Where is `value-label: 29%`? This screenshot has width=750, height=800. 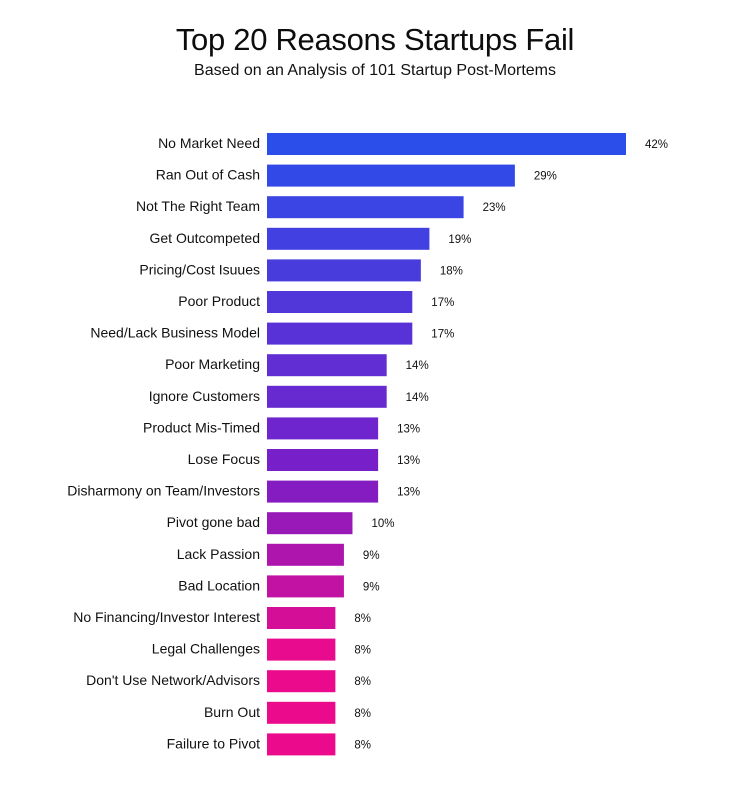 value-label: 29% is located at coordinates (545, 177).